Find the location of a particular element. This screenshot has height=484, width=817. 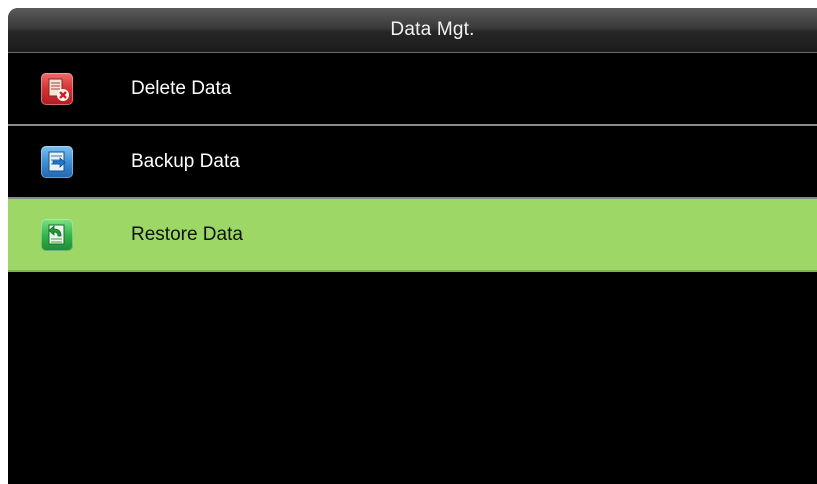

menu-item-delete-data: Delete Data is located at coordinates (412, 89).